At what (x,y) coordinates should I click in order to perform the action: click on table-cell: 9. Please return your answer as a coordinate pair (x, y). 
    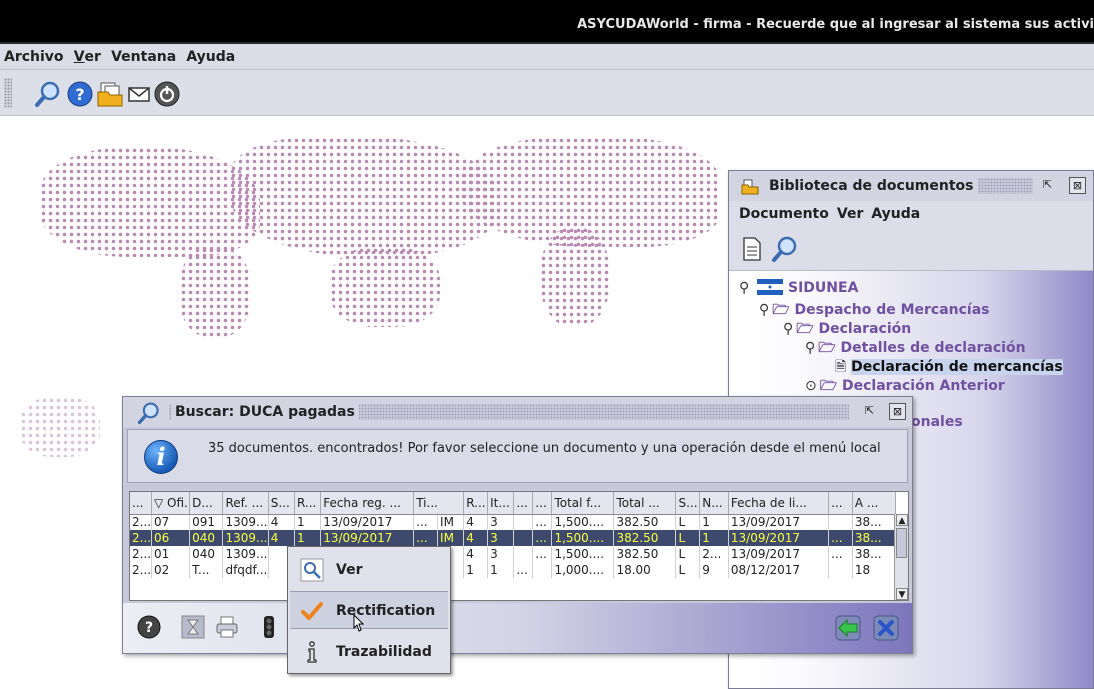
    Looking at the image, I should click on (714, 570).